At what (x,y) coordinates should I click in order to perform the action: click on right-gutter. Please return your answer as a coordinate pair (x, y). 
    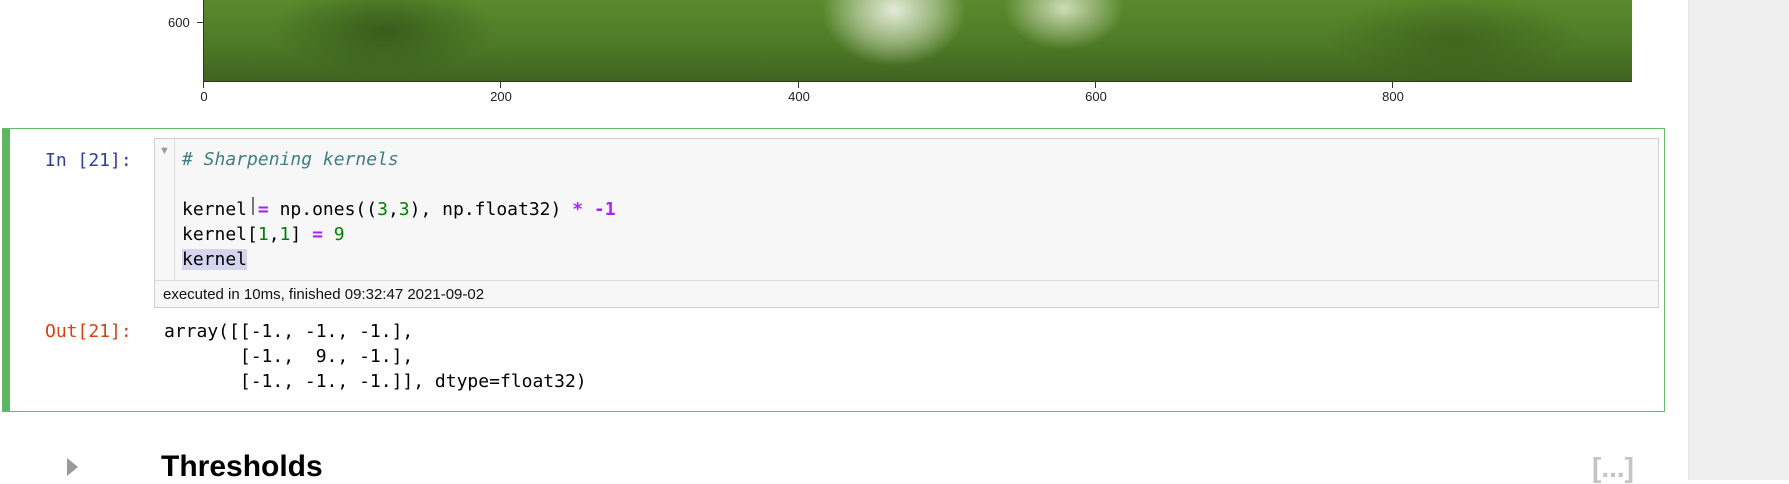
    Looking at the image, I should click on (1738, 240).